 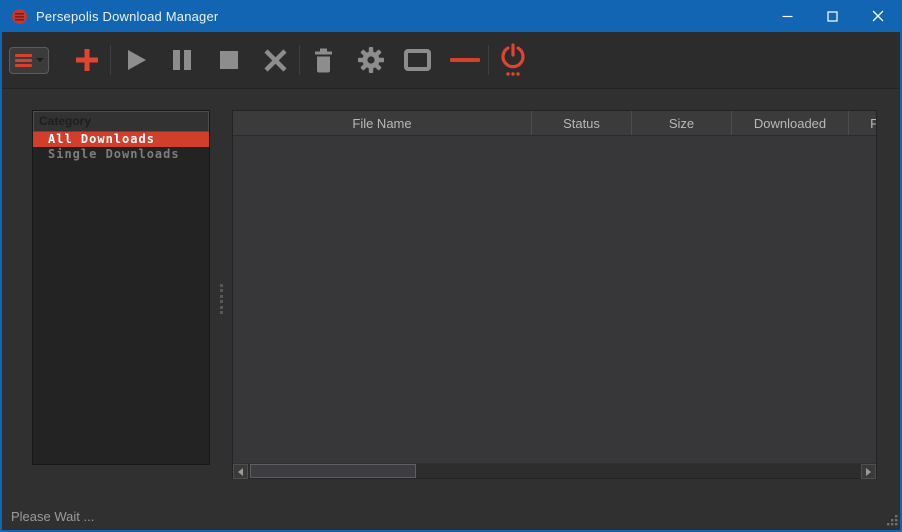 I want to click on arrow-left-icon, so click(x=240, y=471).